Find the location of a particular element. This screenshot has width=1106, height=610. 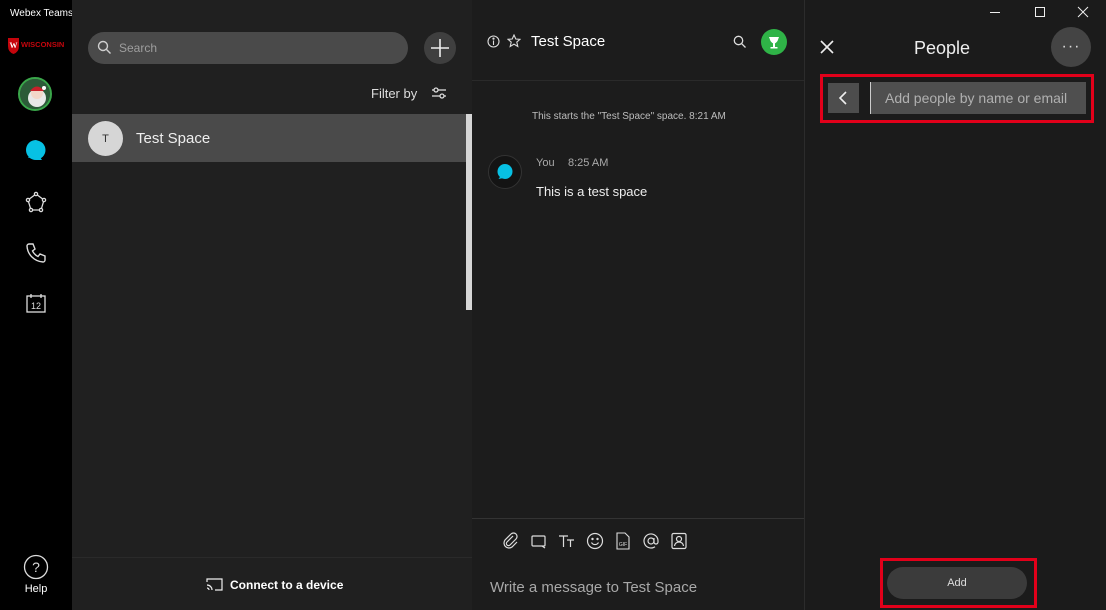

calls-icon is located at coordinates (36, 253).